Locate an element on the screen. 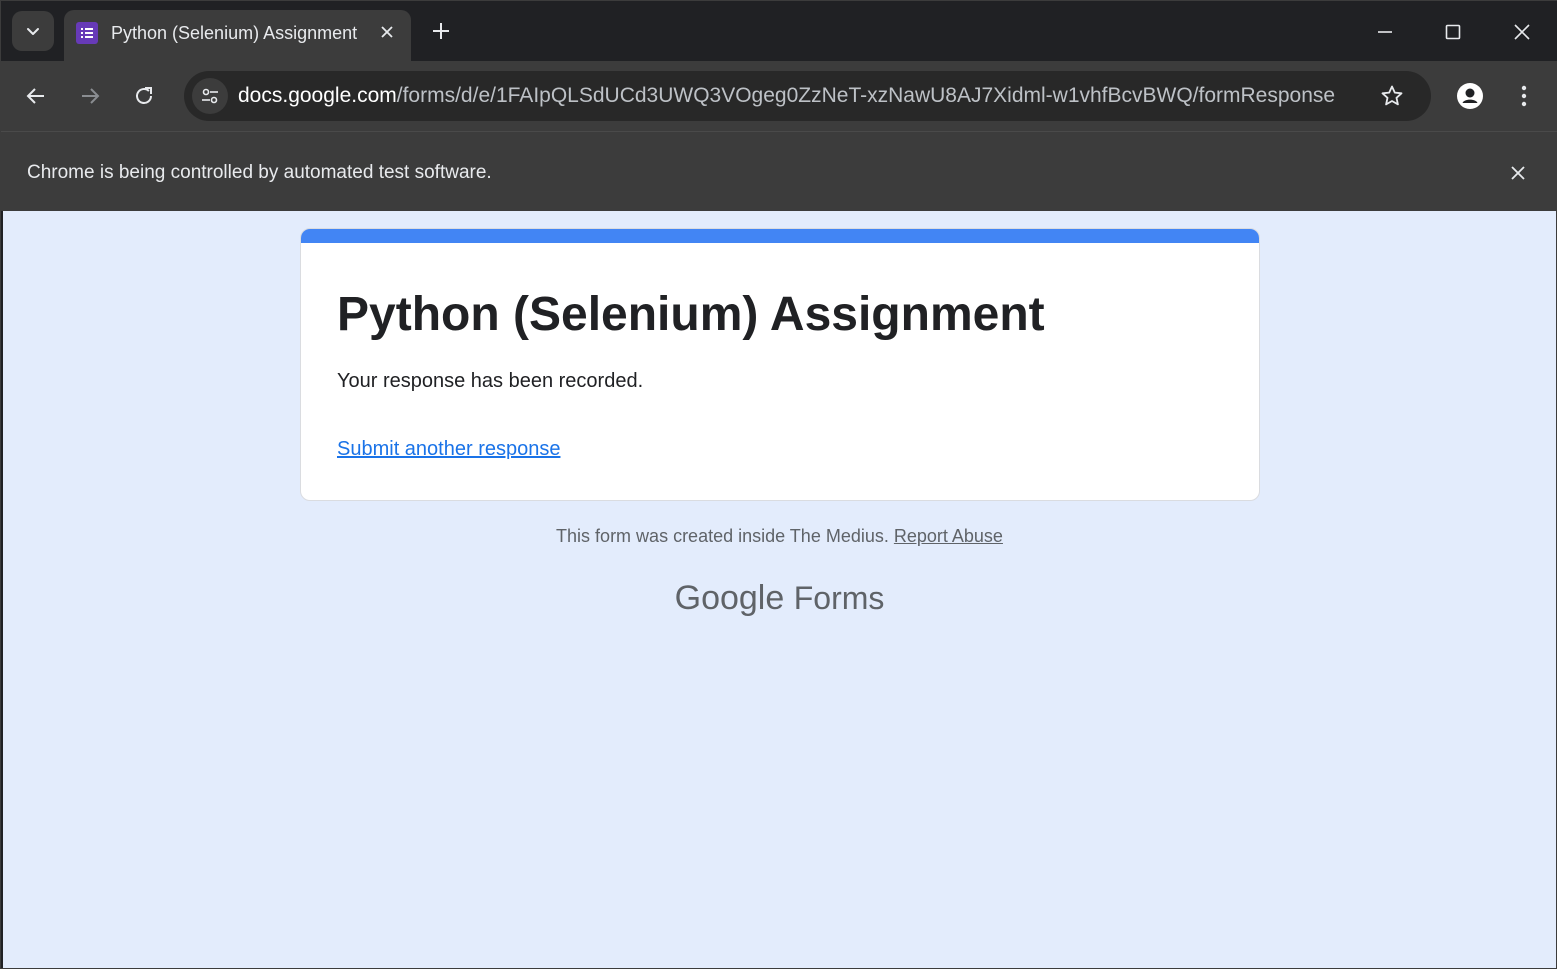 This screenshot has height=969, width=1557. profile-button is located at coordinates (1470, 96).